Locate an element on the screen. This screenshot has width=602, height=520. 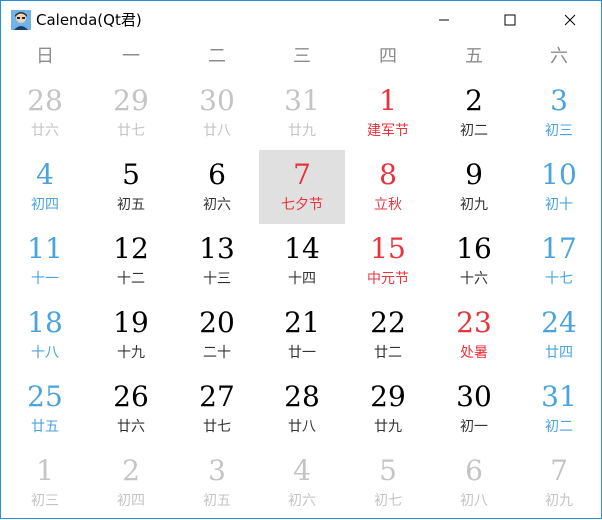
day-number: 11 is located at coordinates (45, 248).